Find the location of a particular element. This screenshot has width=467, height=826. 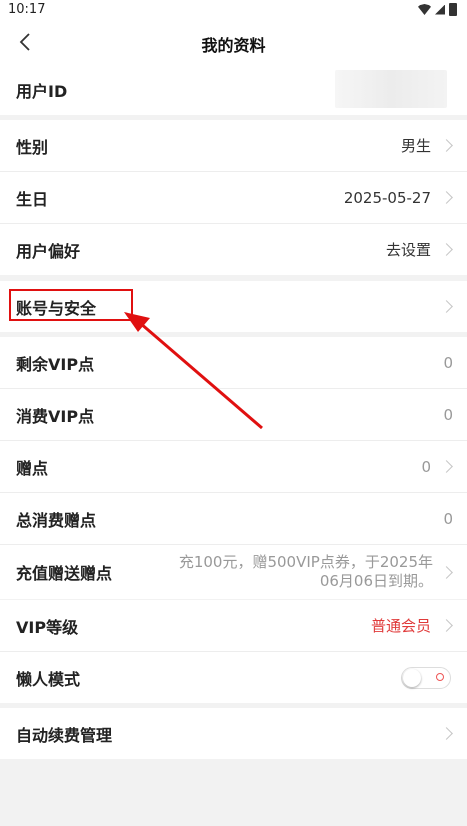

vip-group: VIP等级 普通会员 懒人模式 is located at coordinates (233, 651).